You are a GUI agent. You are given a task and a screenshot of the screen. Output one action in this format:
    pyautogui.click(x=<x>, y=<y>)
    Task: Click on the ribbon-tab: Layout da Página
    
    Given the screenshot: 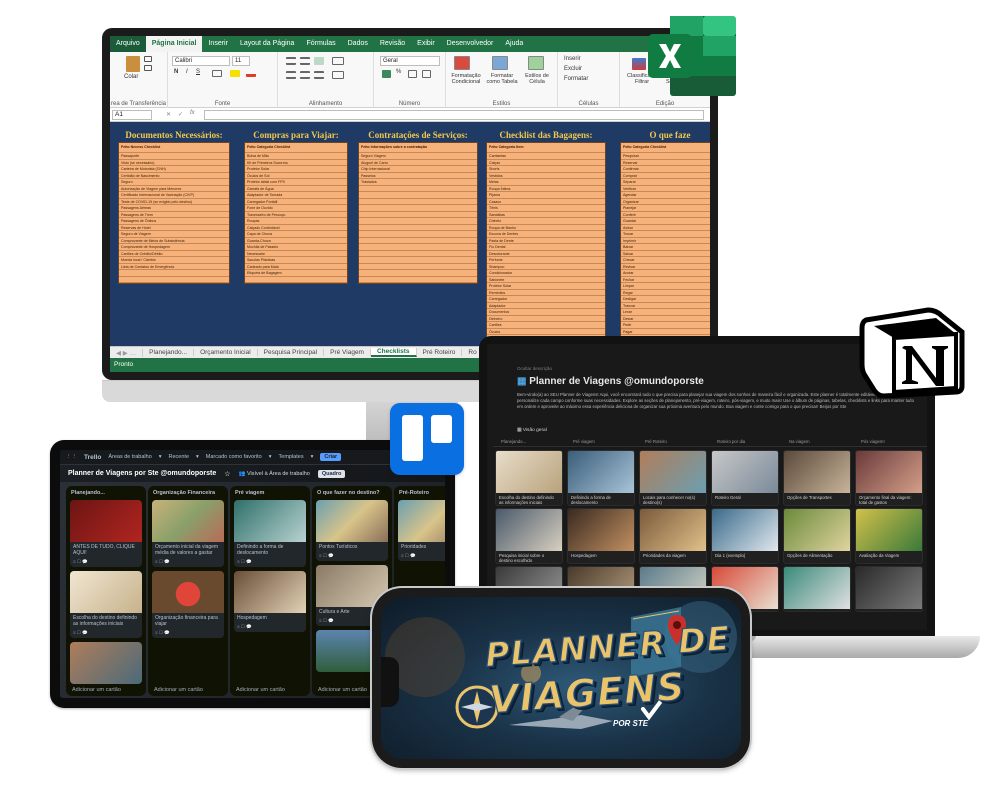 What is the action you would take?
    pyautogui.click(x=267, y=44)
    